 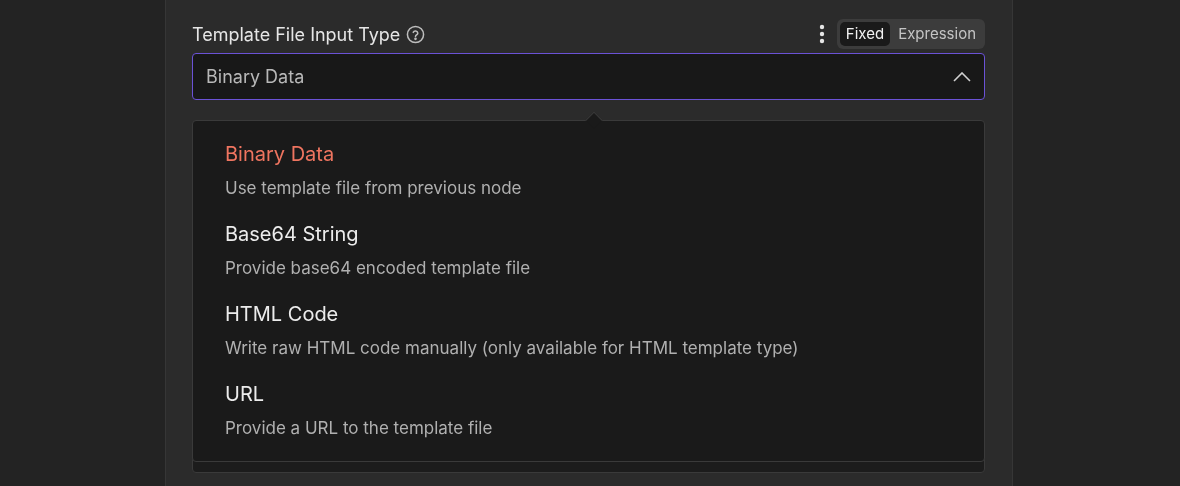 What do you see at coordinates (588, 330) in the screenshot?
I see `dropdown-option: HTML Code Write raw HTML code manually (only available for HTML template type)` at bounding box center [588, 330].